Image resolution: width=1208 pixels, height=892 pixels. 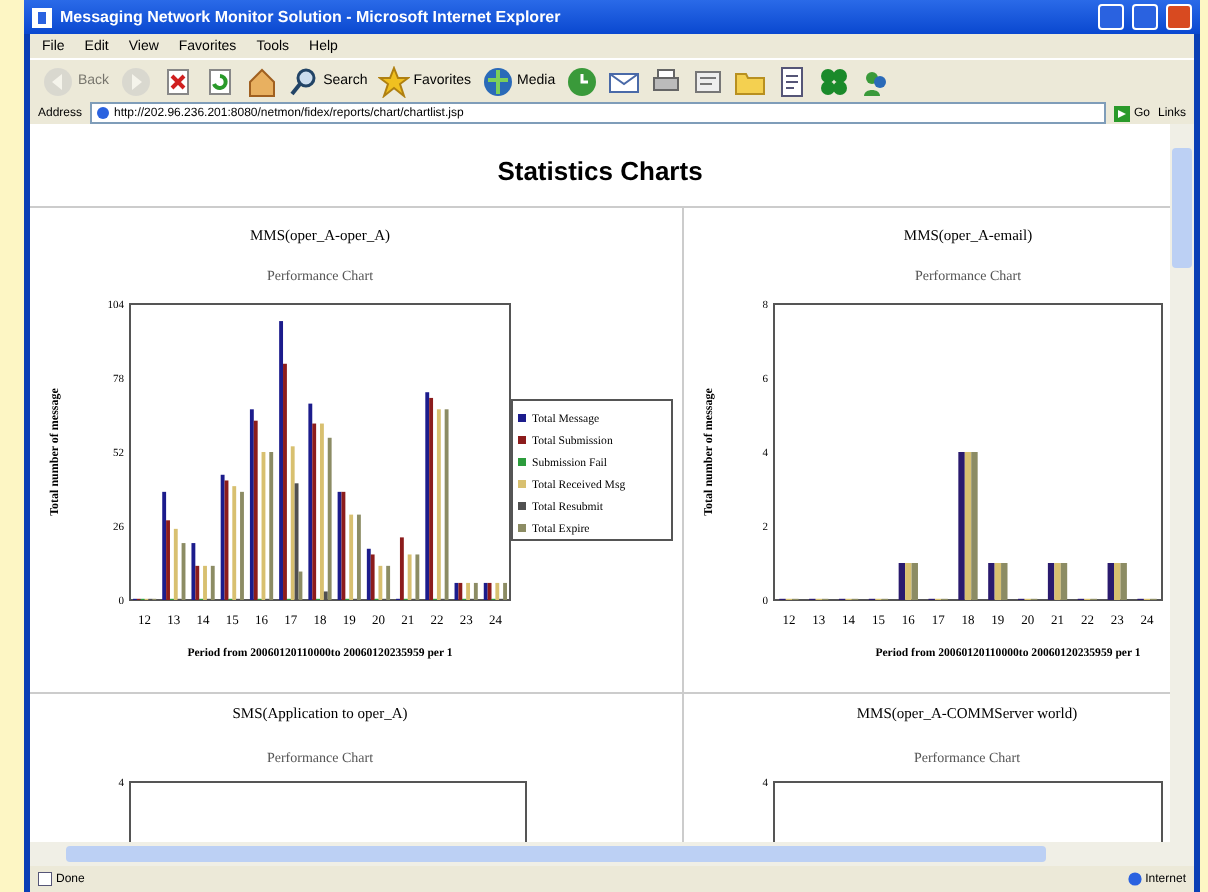 What do you see at coordinates (833, 81) in the screenshot?
I see `clover-icon` at bounding box center [833, 81].